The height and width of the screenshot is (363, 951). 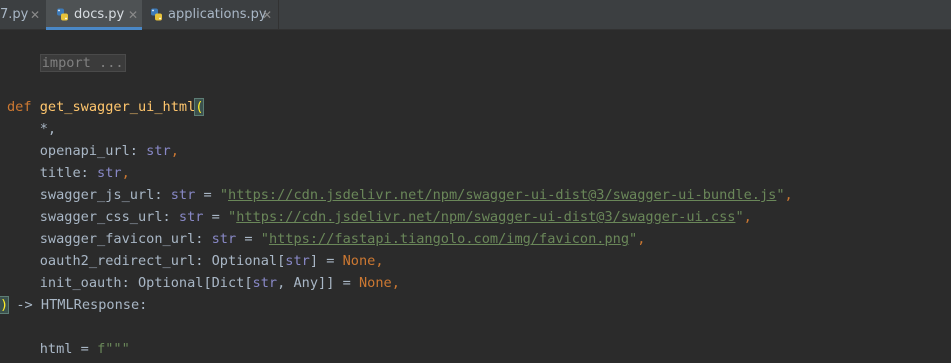 I want to click on tab-label: applications.py, so click(x=217, y=14).